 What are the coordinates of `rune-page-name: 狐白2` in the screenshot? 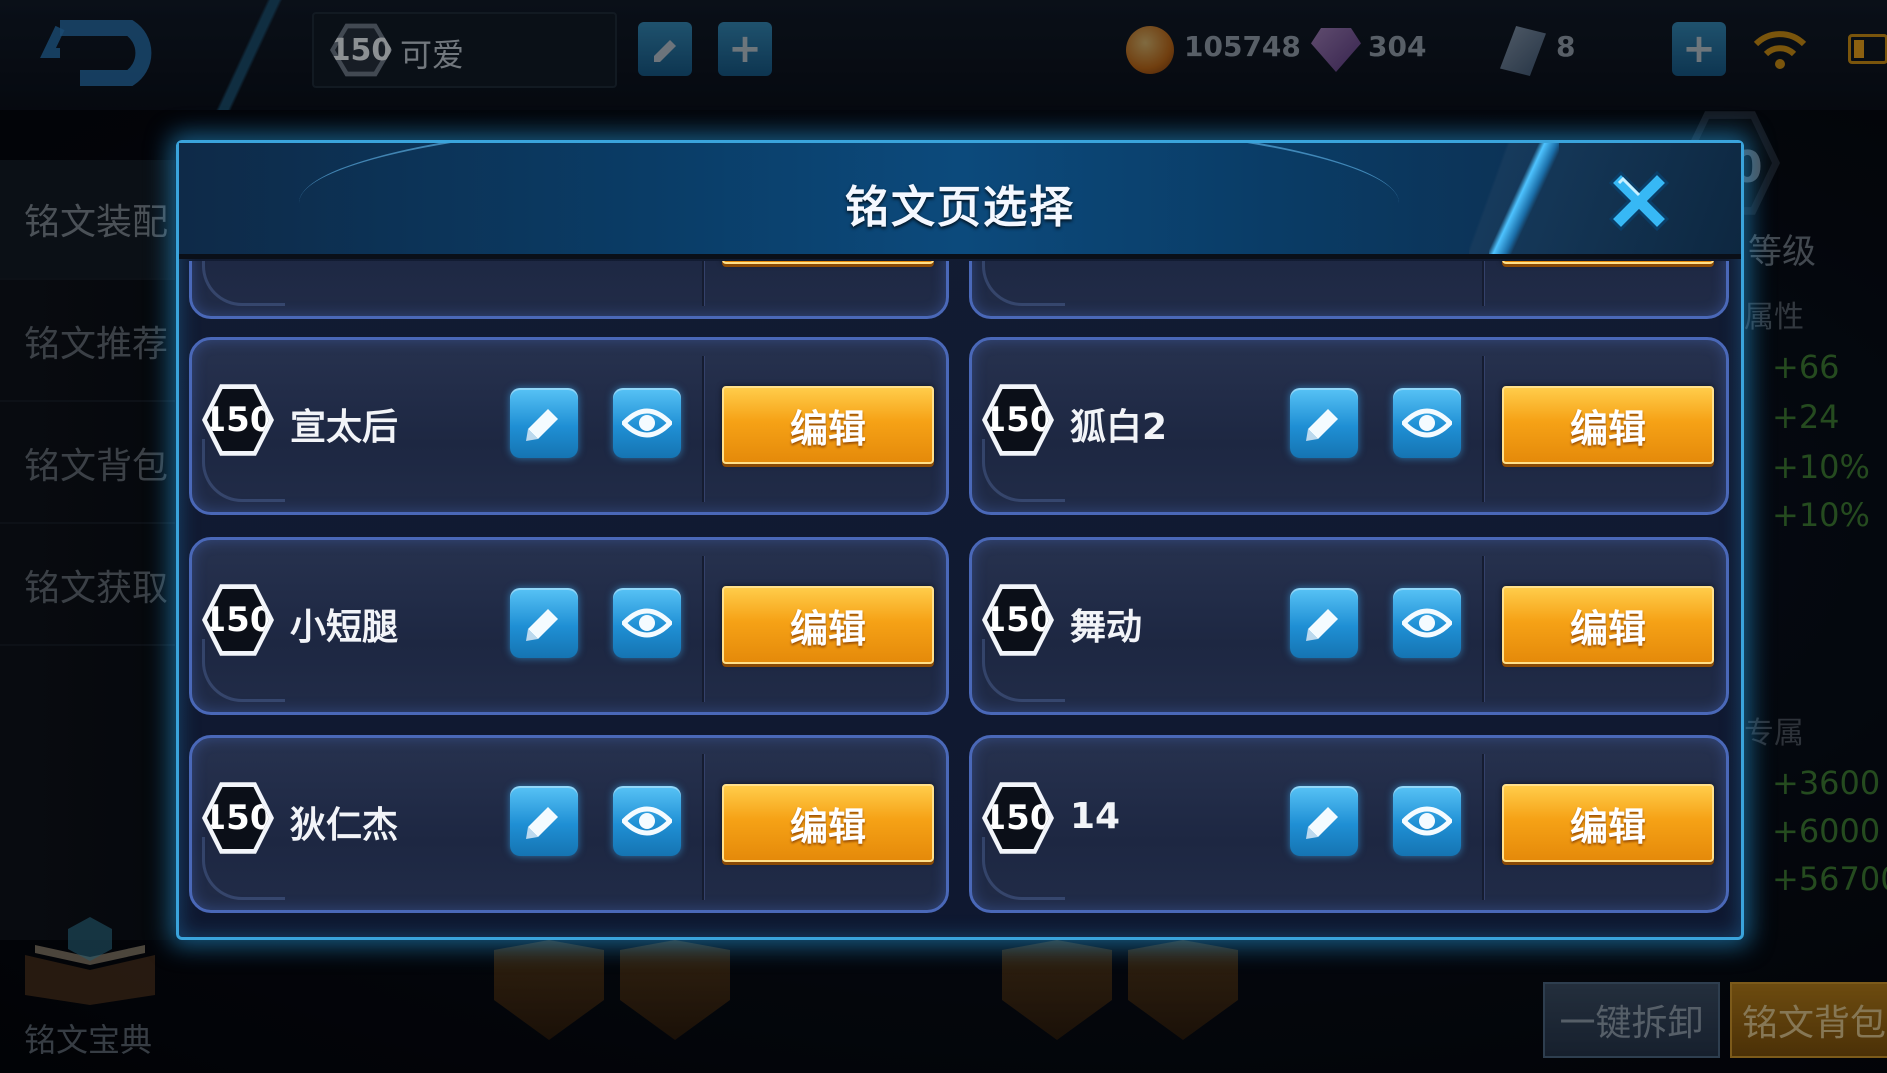 It's located at (1119, 427).